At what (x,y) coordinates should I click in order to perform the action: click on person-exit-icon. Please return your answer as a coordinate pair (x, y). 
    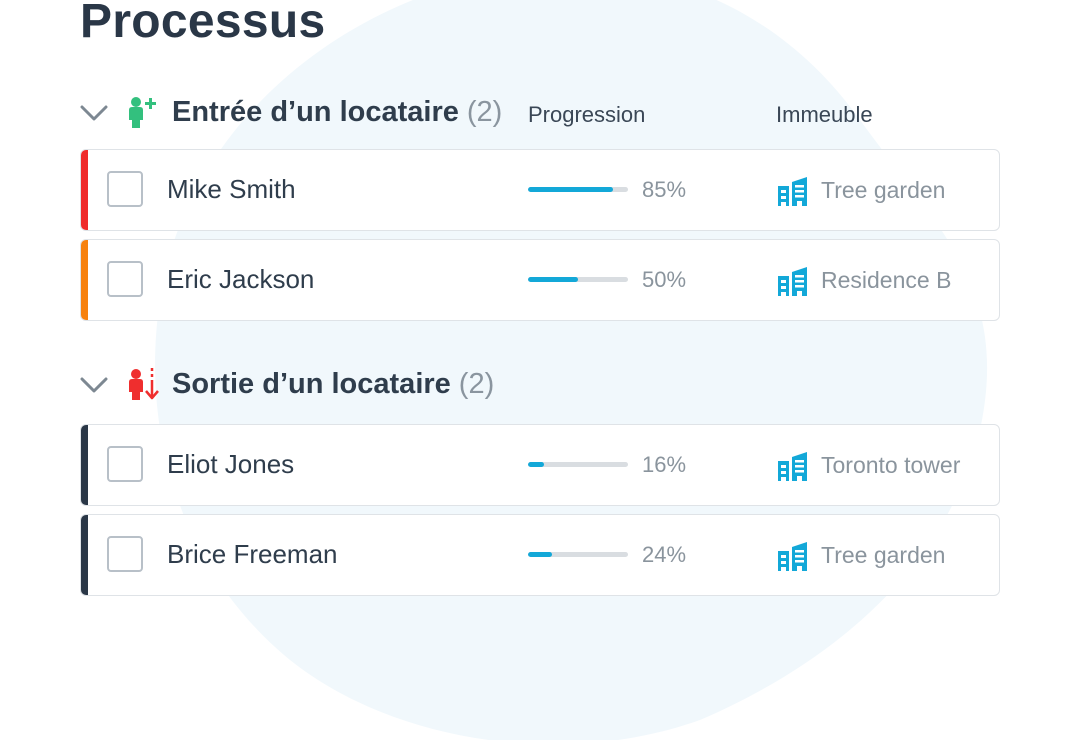
    Looking at the image, I should click on (144, 384).